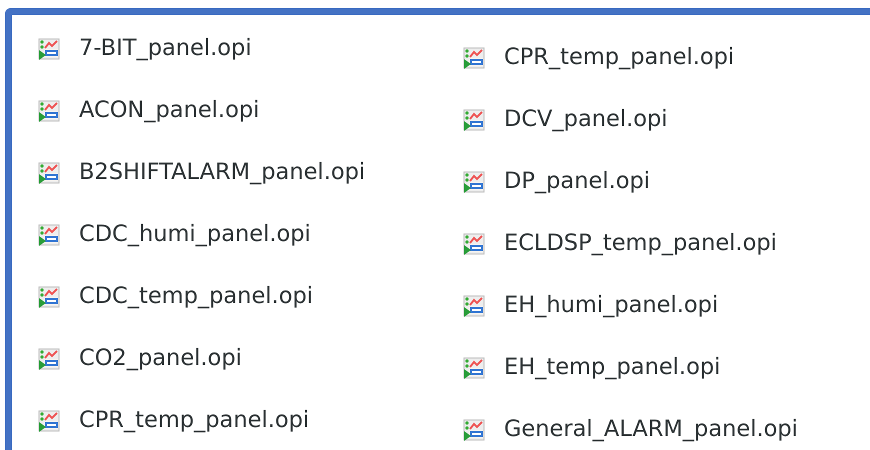 Image resolution: width=870 pixels, height=450 pixels. What do you see at coordinates (612, 368) in the screenshot?
I see `file-name: EH_temp_panel.opi` at bounding box center [612, 368].